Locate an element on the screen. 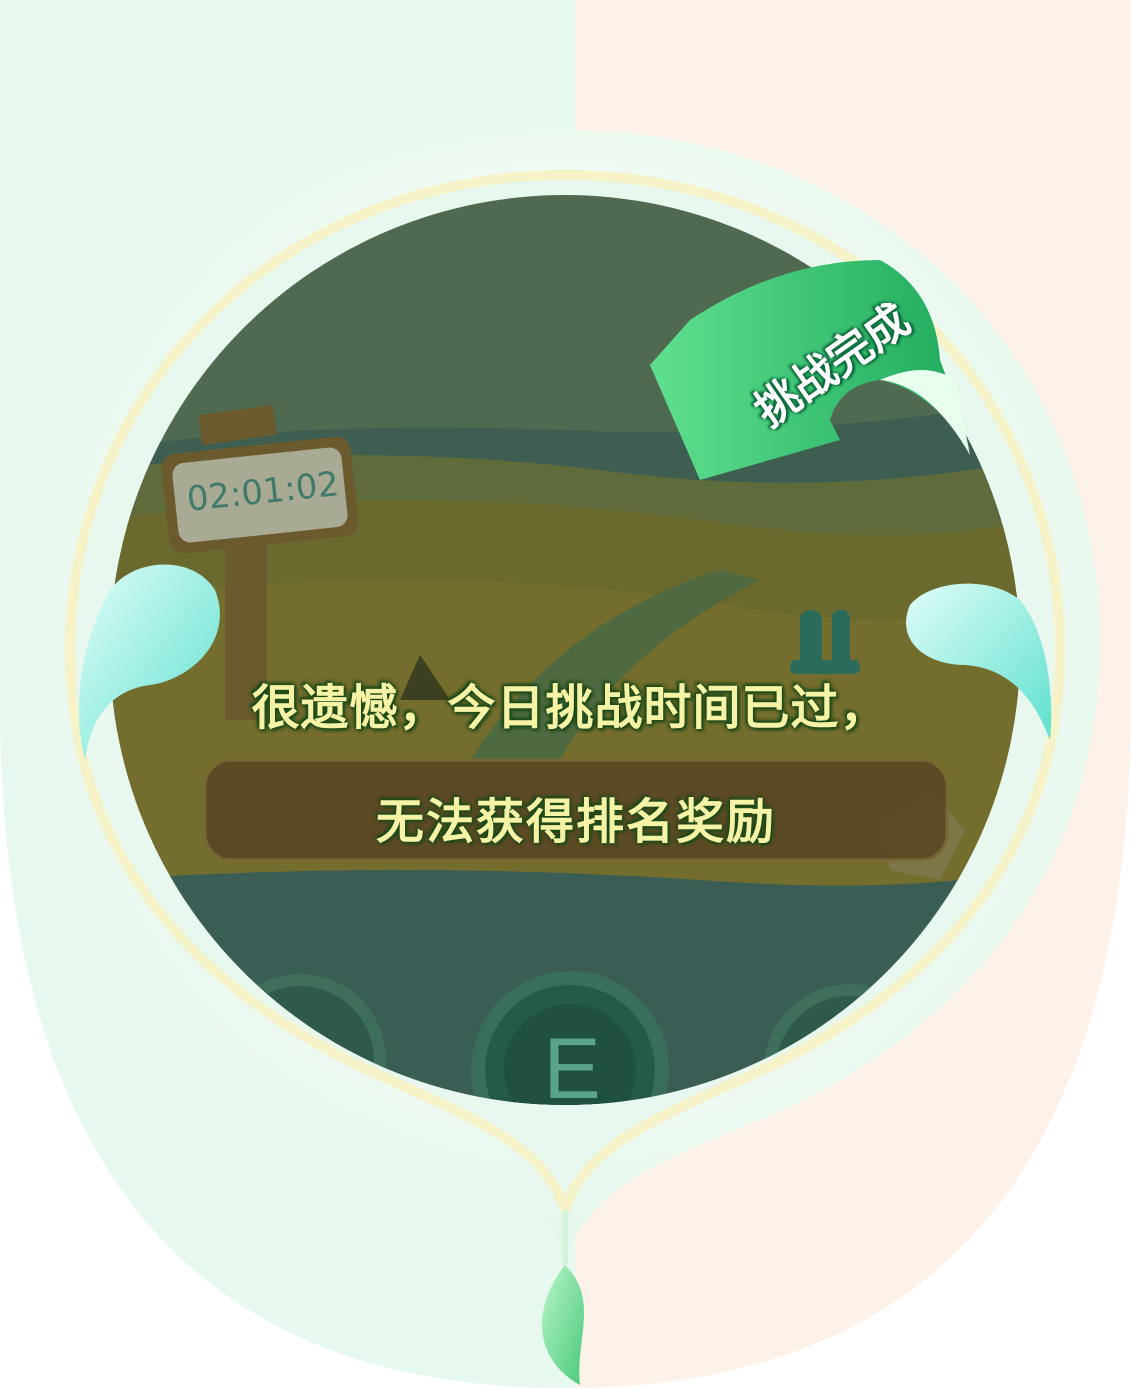 The image size is (1131, 1388). message-box is located at coordinates (576, 810).